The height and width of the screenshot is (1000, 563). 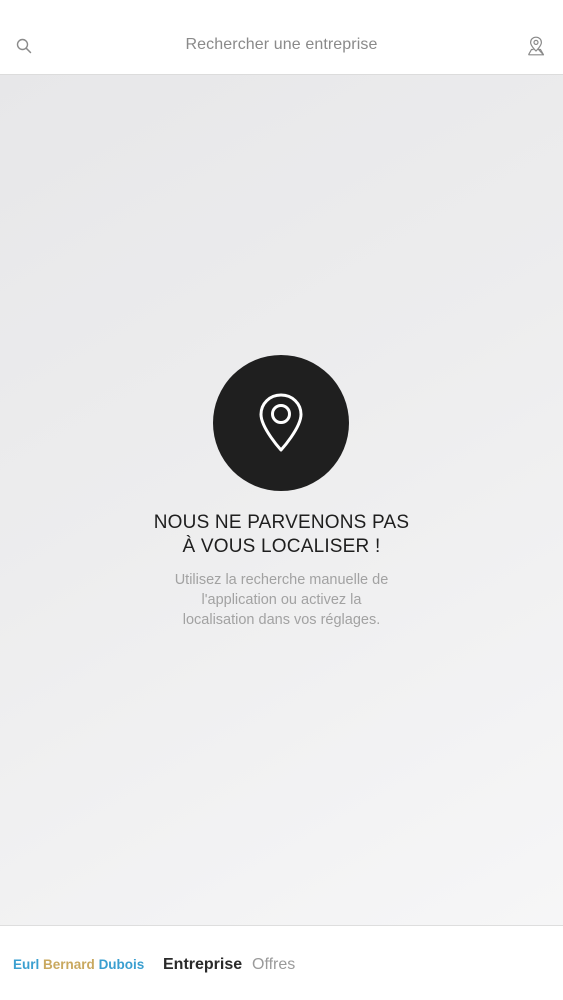 What do you see at coordinates (281, 45) in the screenshot?
I see `search-placeholder-title: Rechercher une entreprise` at bounding box center [281, 45].